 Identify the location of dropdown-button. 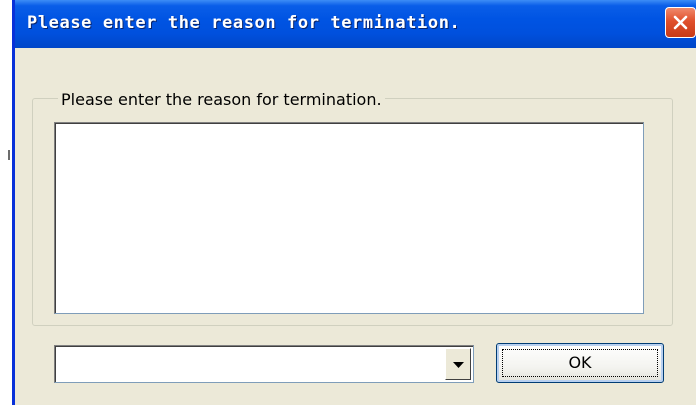
(458, 364).